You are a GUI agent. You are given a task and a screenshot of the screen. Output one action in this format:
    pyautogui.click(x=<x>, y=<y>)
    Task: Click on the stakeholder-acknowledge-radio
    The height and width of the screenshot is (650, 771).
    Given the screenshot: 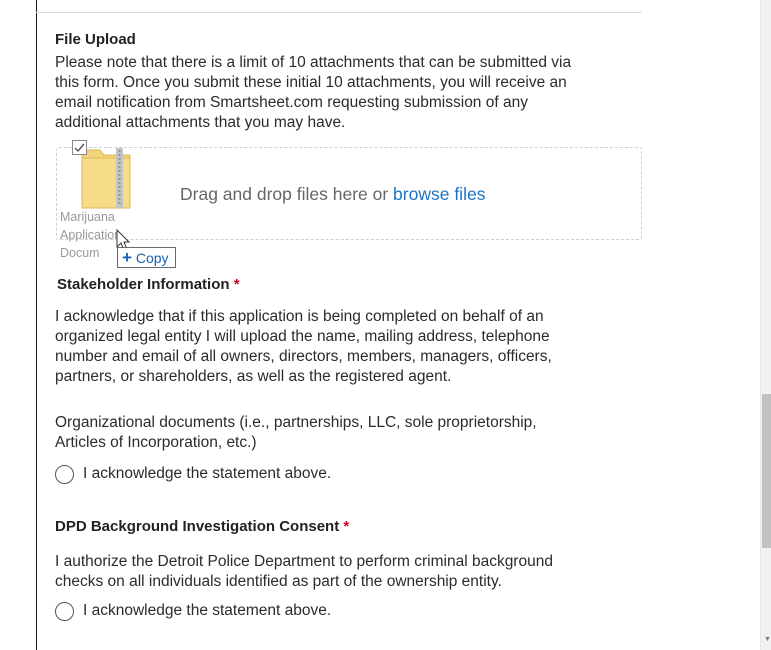 What is the action you would take?
    pyautogui.click(x=64, y=474)
    